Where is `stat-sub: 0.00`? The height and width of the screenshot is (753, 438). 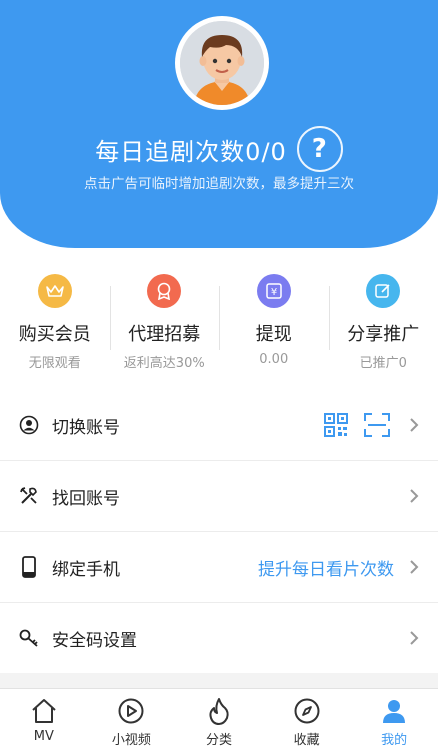
stat-sub: 0.00 is located at coordinates (274, 359).